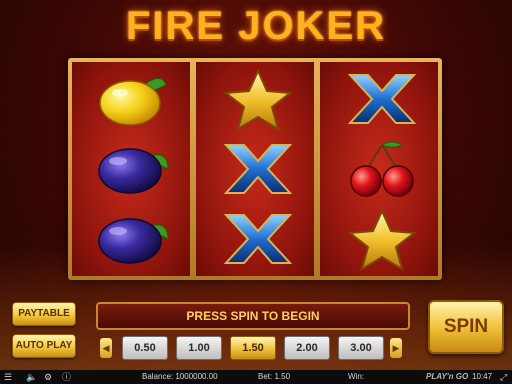 Image resolution: width=512 pixels, height=384 pixels. I want to click on clock: 10:47, so click(482, 376).